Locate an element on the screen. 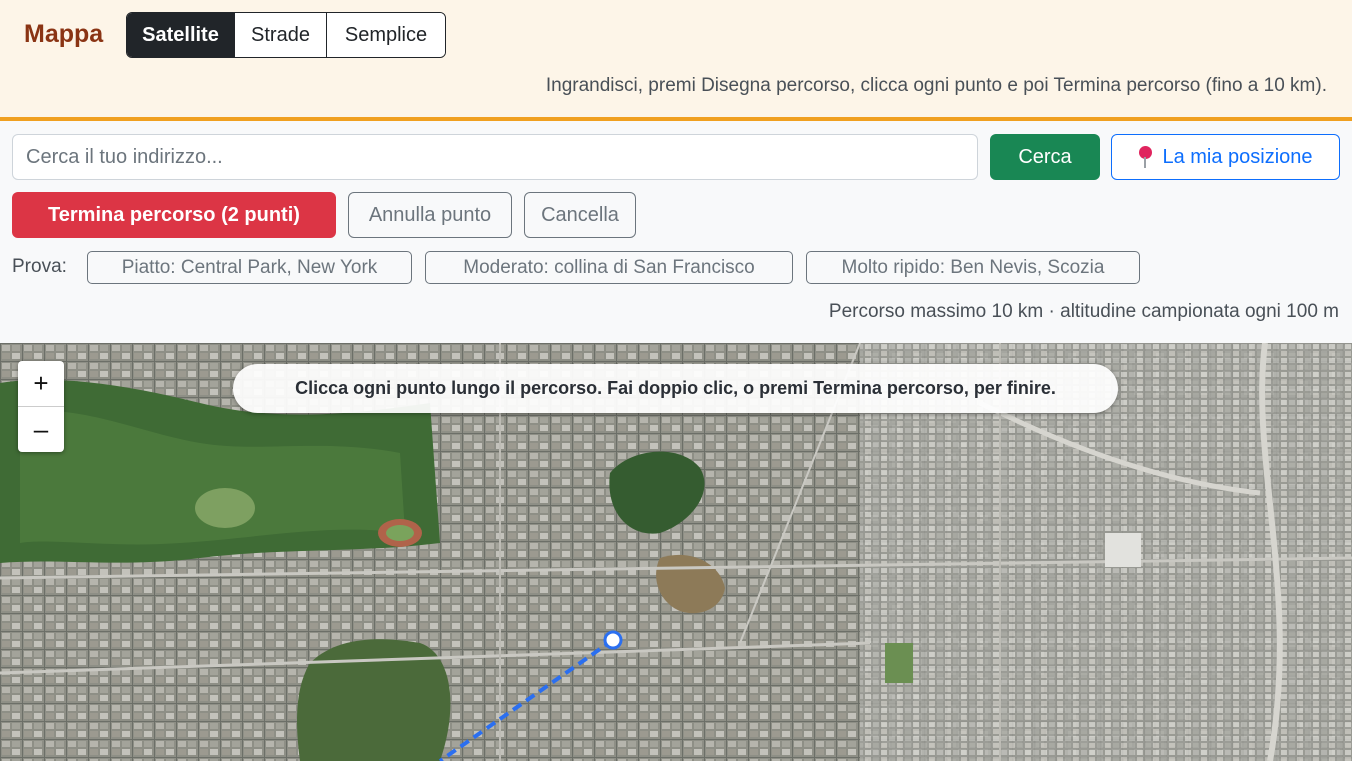 The height and width of the screenshot is (761, 1352). examples-label: Prova: is located at coordinates (39, 266).